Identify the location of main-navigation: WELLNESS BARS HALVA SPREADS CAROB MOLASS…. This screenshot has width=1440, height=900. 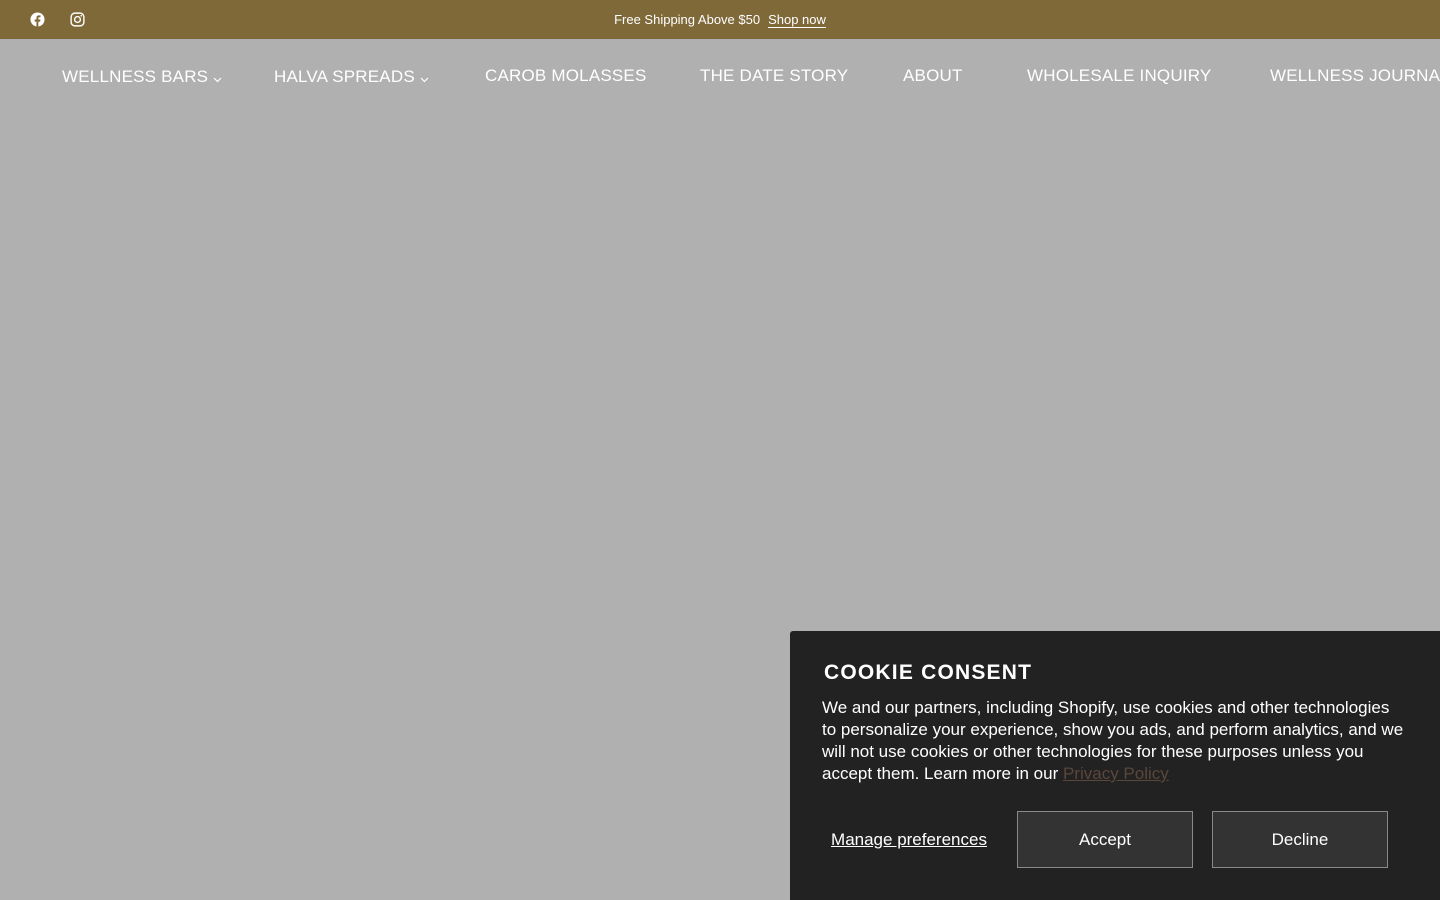
(720, 76).